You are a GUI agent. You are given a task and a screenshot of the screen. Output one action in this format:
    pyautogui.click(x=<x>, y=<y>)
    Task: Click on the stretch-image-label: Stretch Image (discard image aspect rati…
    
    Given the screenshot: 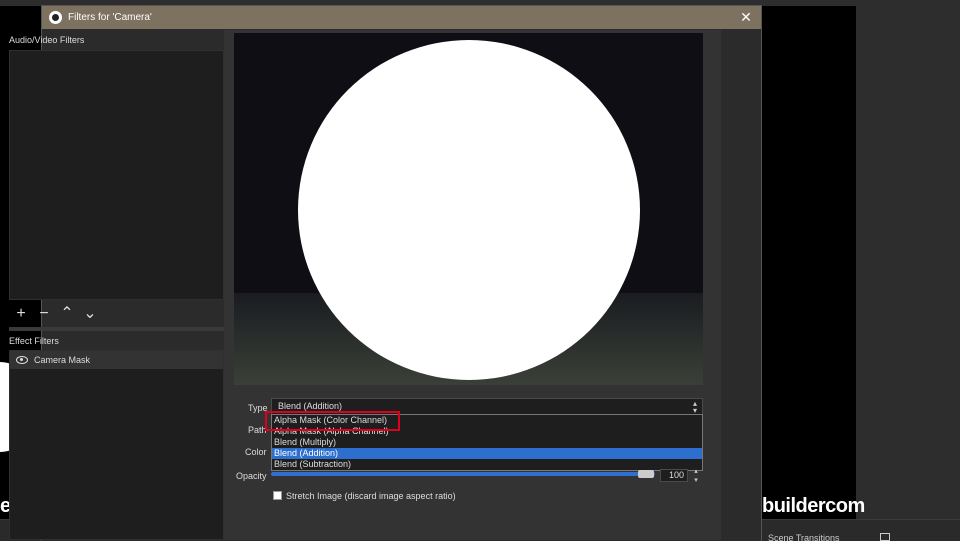 What is the action you would take?
    pyautogui.click(x=371, y=496)
    